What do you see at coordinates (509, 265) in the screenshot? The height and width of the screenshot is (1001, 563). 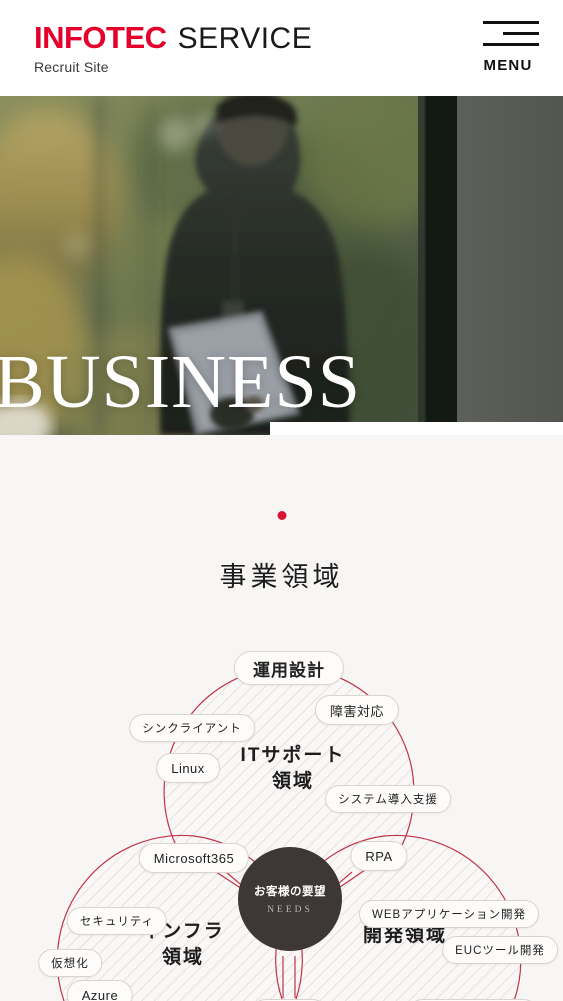 I see `hero-wall-panel` at bounding box center [509, 265].